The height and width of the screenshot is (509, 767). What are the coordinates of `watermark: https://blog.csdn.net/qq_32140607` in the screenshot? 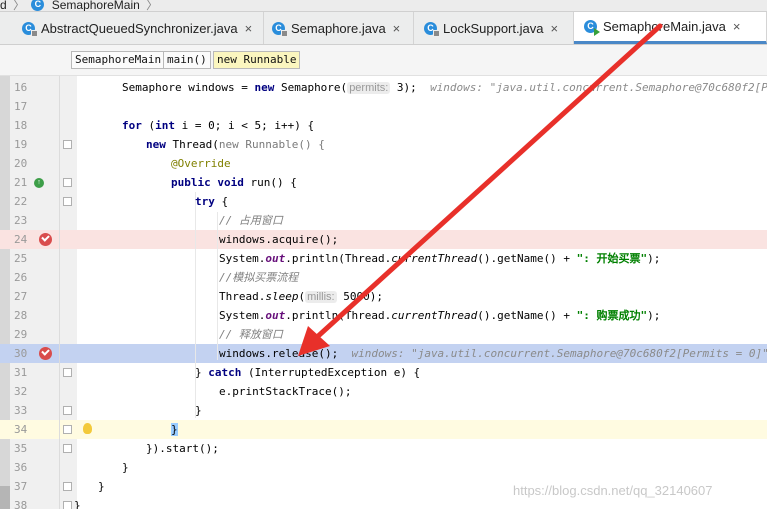 It's located at (613, 490).